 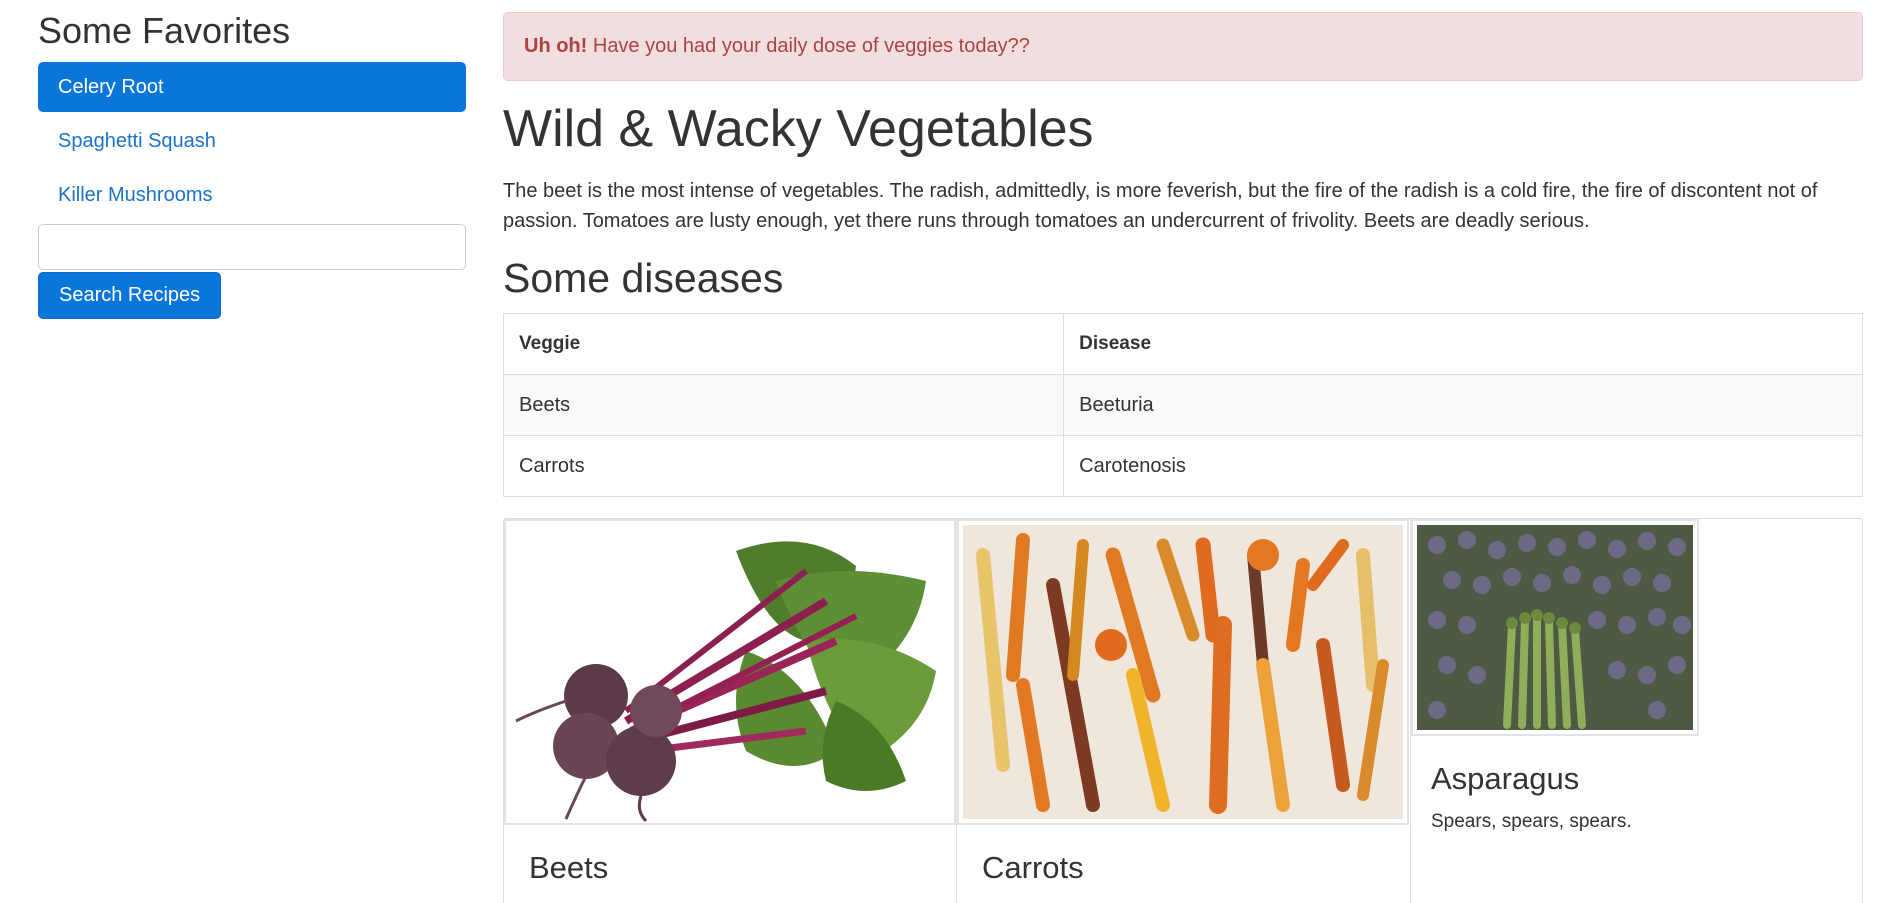 I want to click on table-row: Beets Beeturia, so click(x=1182, y=405).